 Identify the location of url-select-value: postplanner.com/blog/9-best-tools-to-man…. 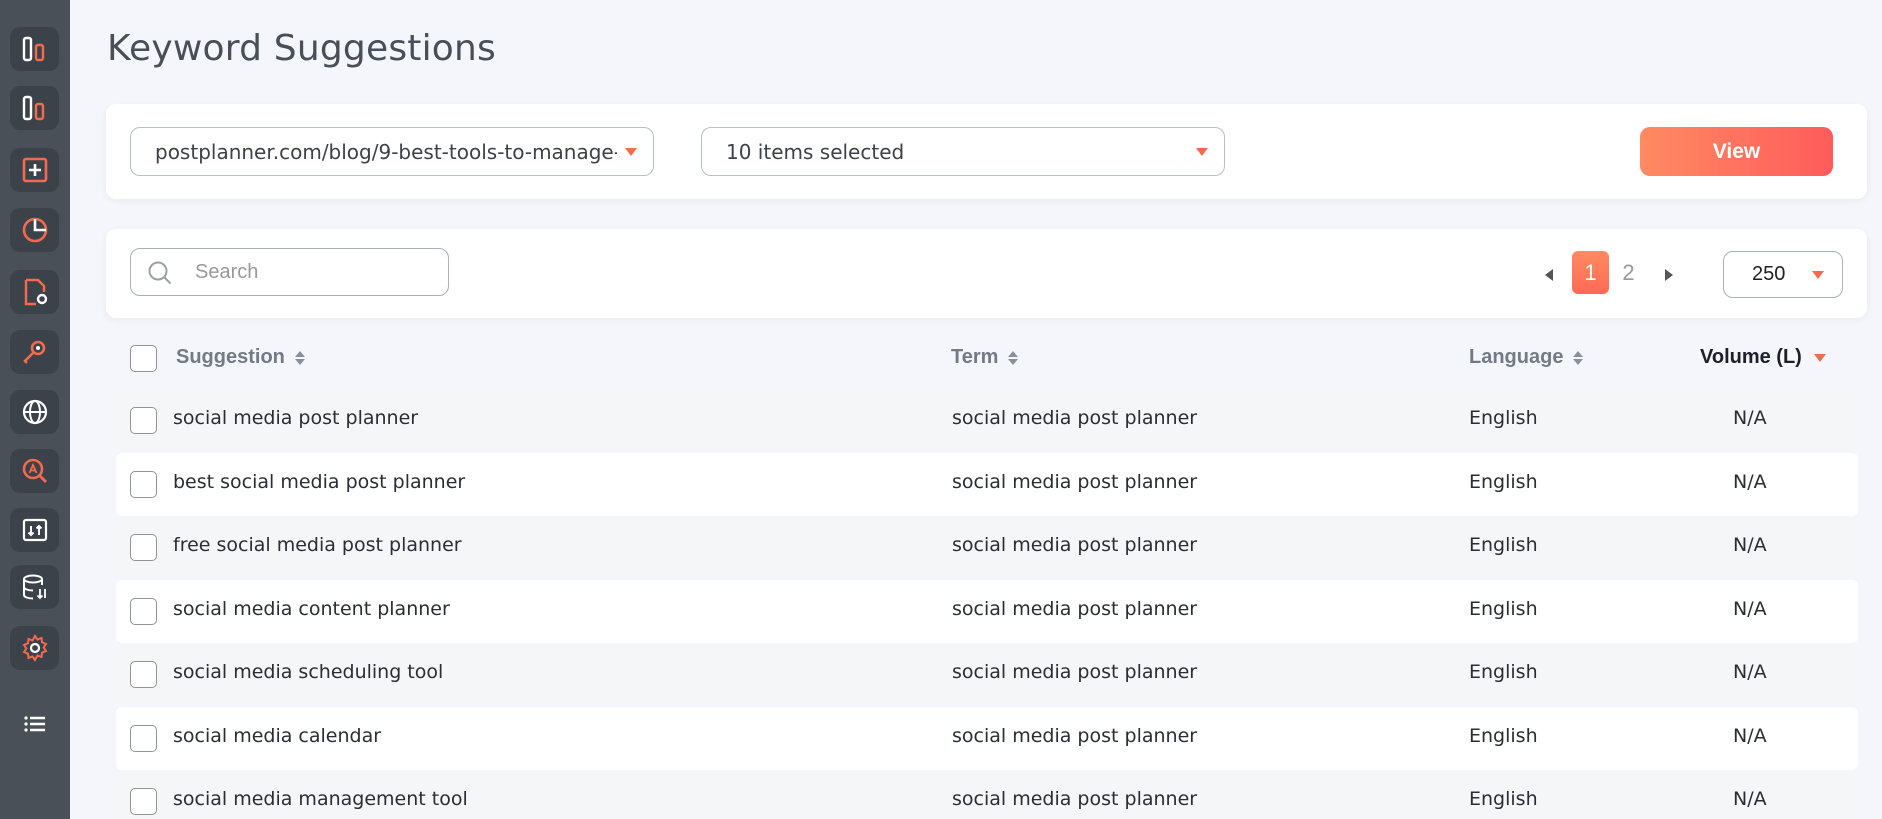
(386, 151).